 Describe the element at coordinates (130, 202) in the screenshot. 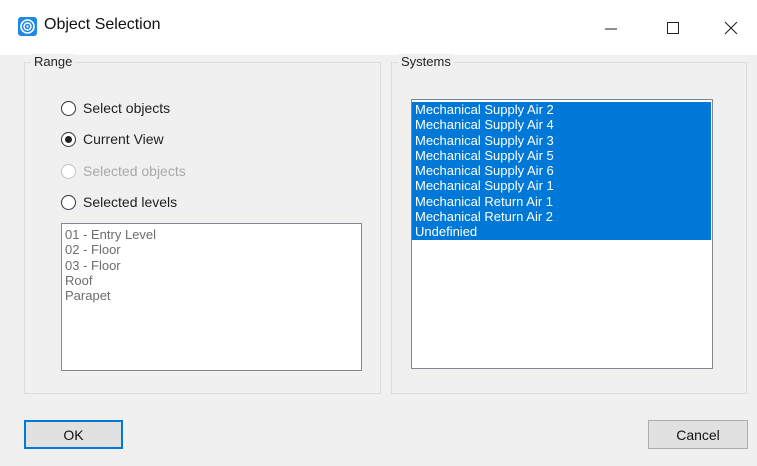

I see `radio-label: Selected levels` at that location.